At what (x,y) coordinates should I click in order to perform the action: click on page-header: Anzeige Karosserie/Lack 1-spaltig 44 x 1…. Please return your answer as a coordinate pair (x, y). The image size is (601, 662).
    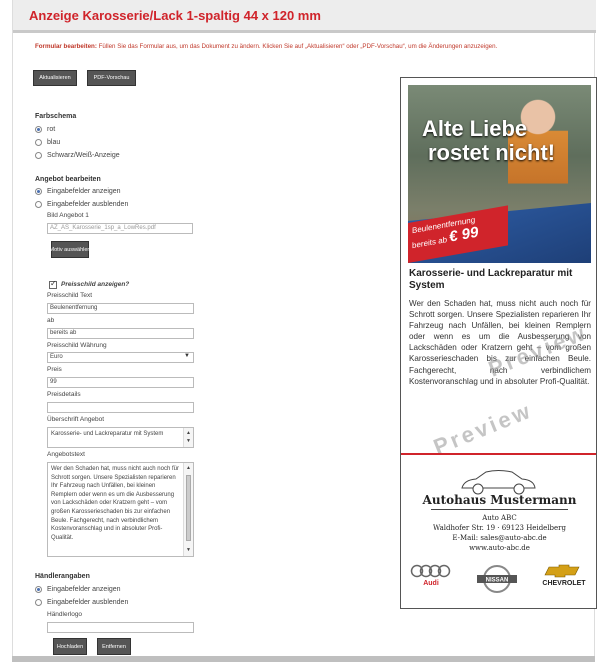
    Looking at the image, I should click on (304, 15).